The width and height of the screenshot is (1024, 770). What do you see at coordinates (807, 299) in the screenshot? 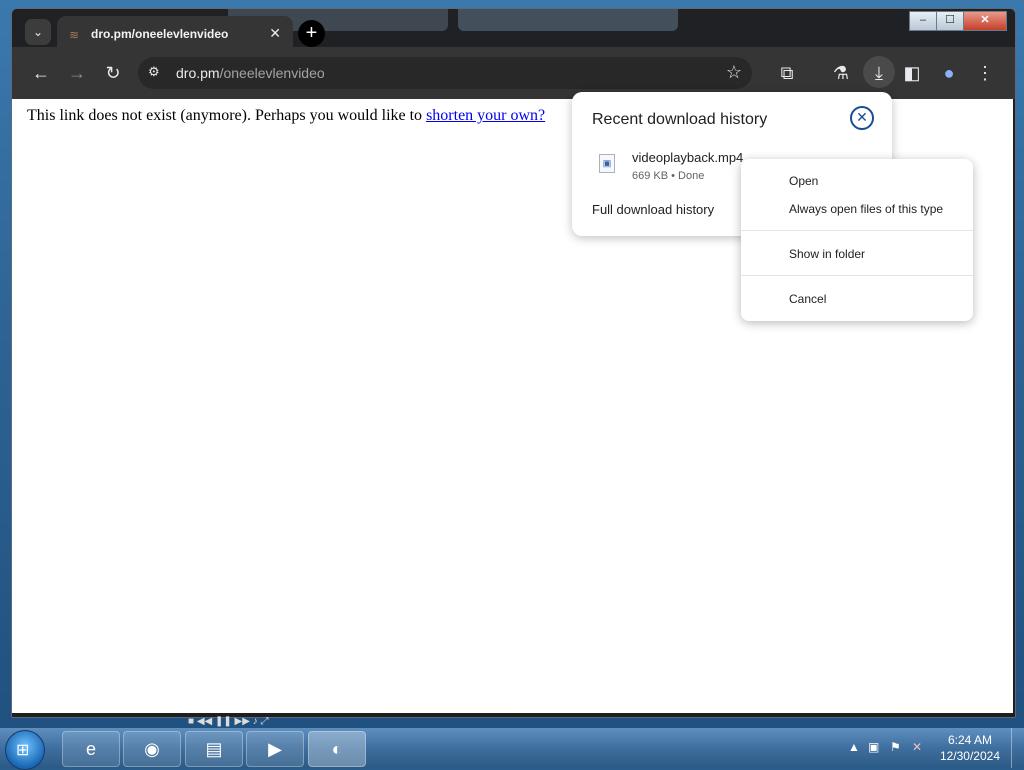
I see `menu-item-cancel: Cancel` at bounding box center [807, 299].